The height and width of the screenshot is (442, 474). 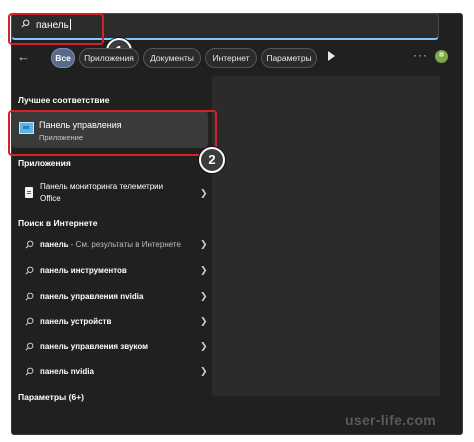 I want to click on app-telemetry-dashboard: Панель мониторинга телеметрии Office ❯, so click(x=110, y=194).